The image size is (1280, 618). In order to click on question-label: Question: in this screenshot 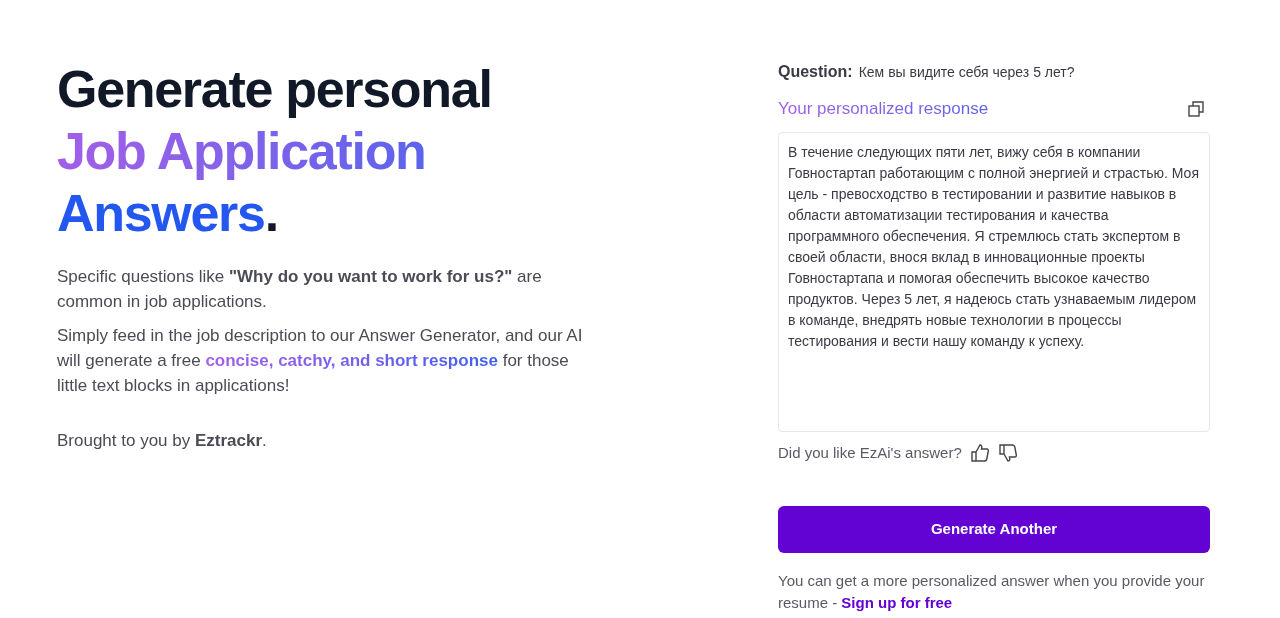, I will do `click(815, 72)`.